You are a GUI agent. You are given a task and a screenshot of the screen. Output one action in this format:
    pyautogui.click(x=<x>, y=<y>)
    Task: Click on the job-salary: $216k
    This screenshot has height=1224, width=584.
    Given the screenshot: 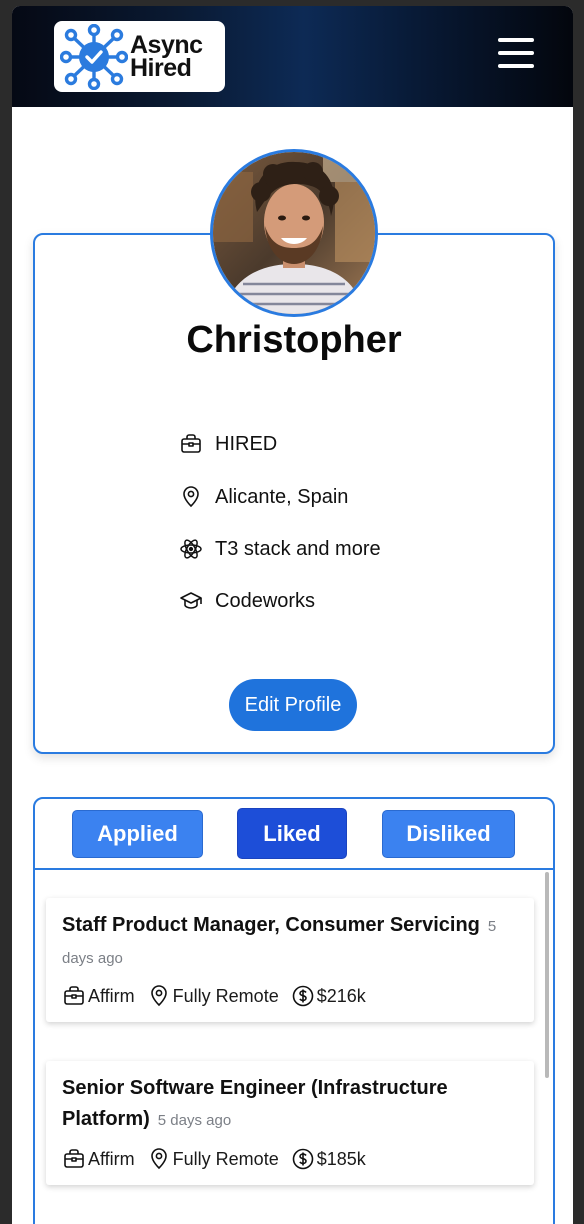 What is the action you would take?
    pyautogui.click(x=328, y=996)
    